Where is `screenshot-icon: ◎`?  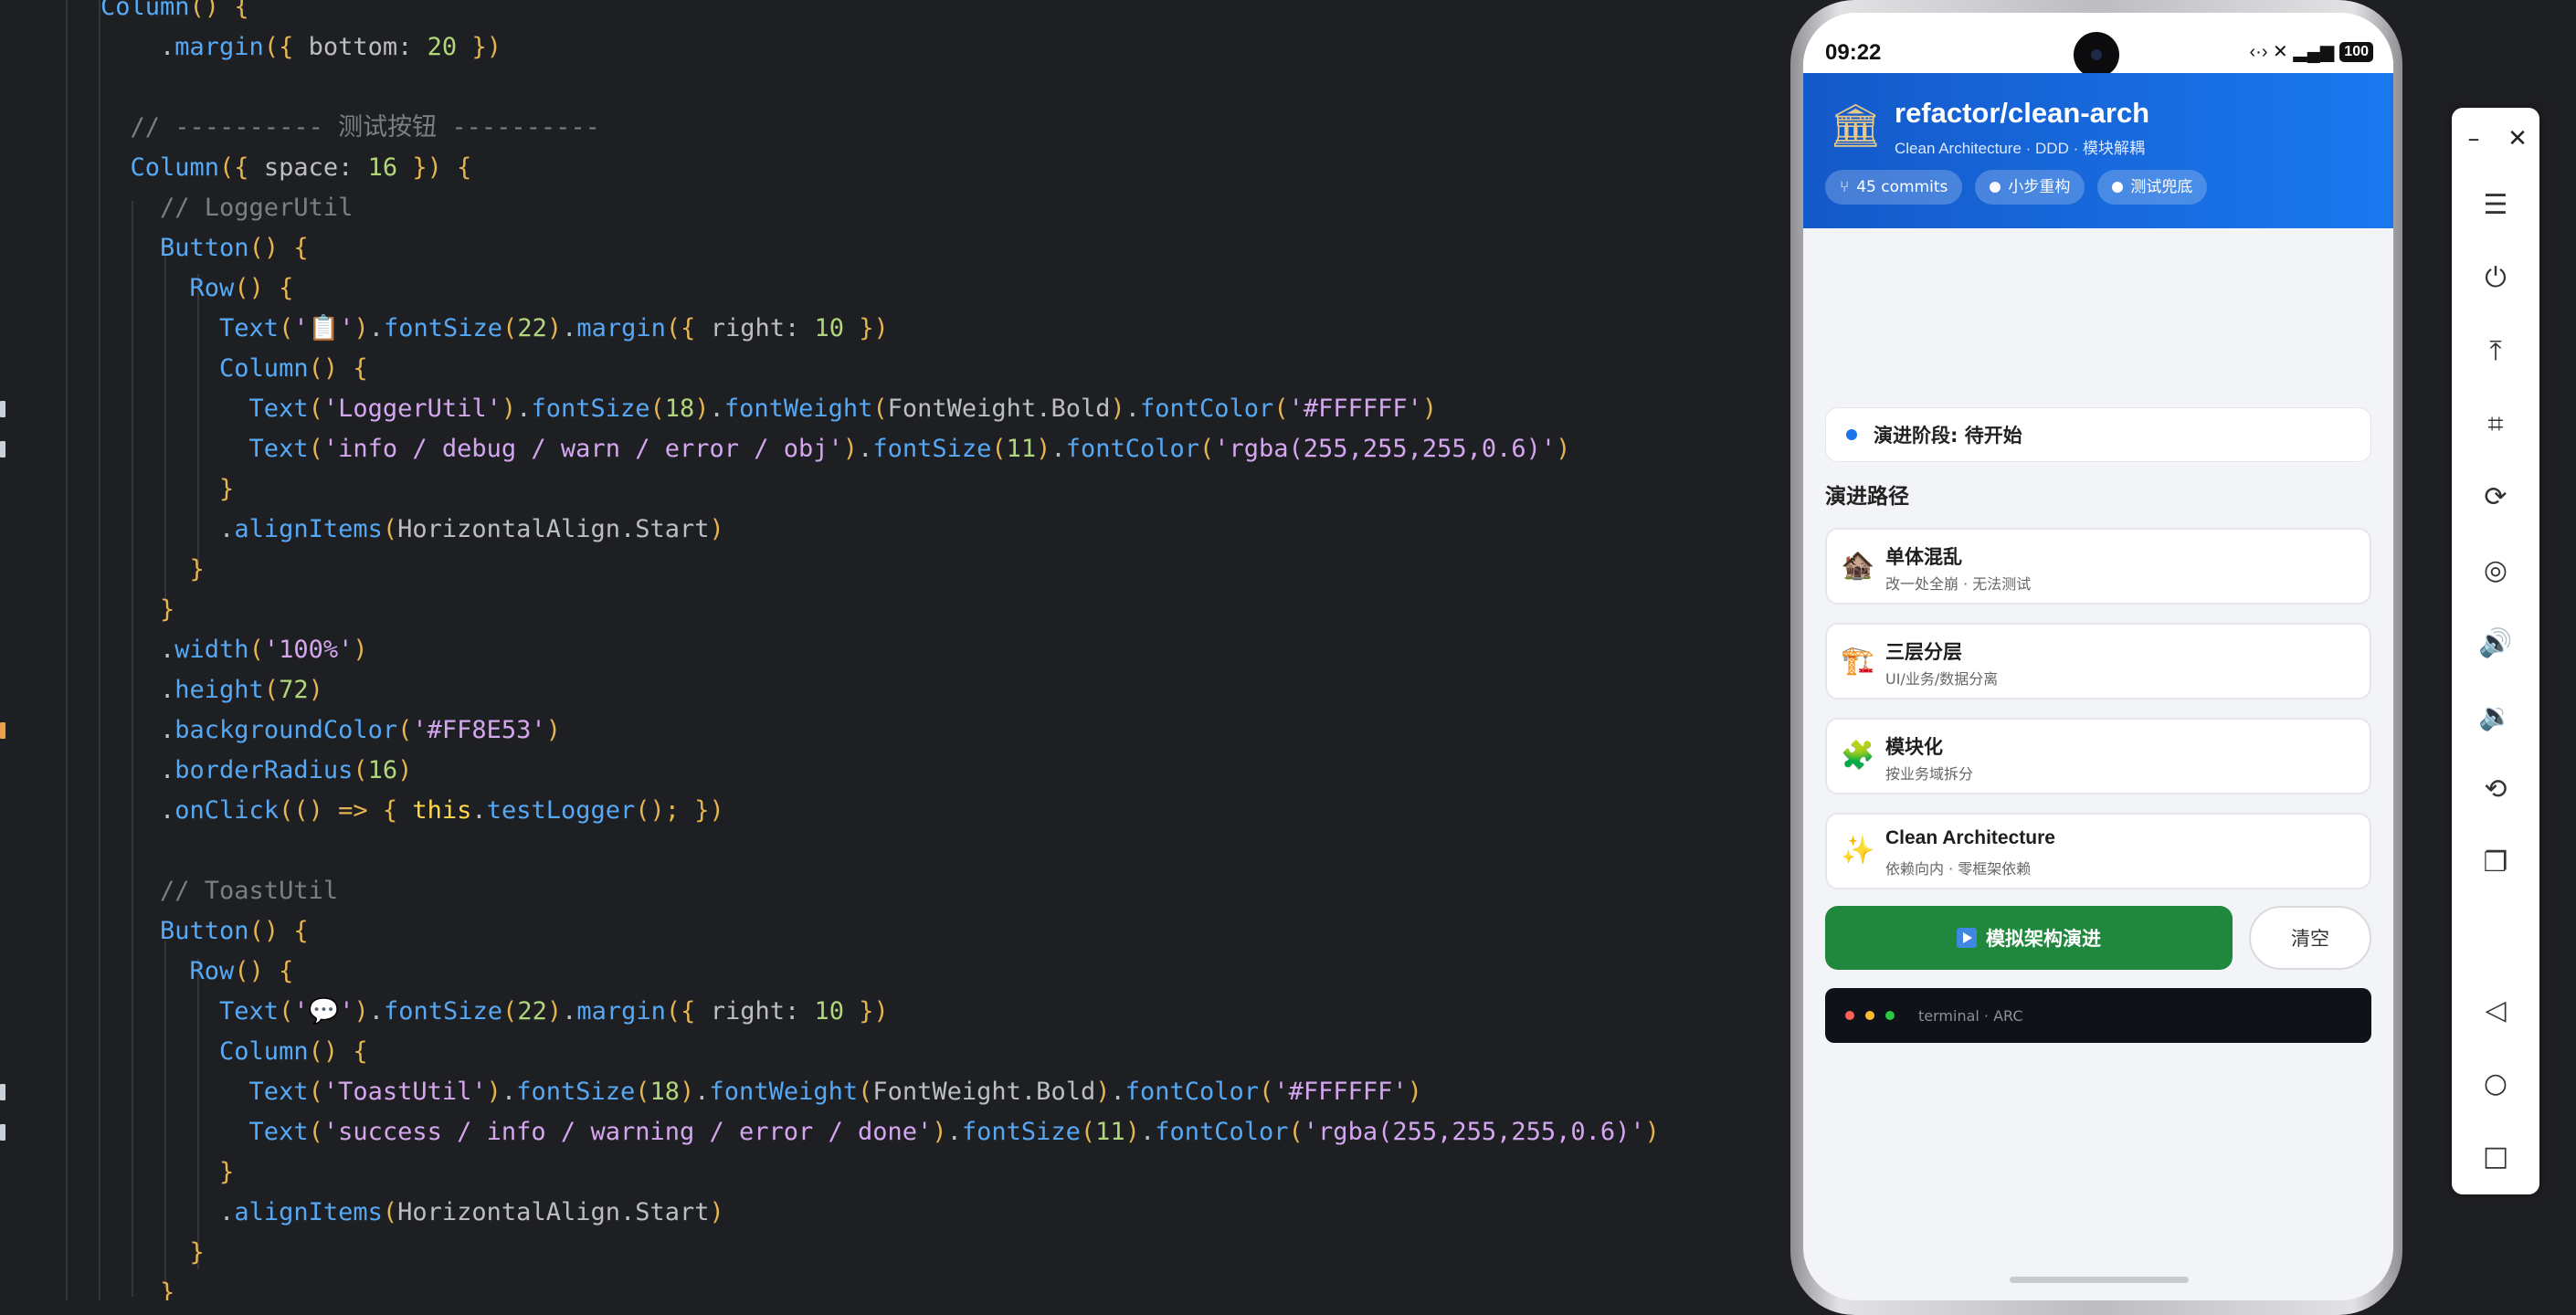 screenshot-icon: ◎ is located at coordinates (2495, 569).